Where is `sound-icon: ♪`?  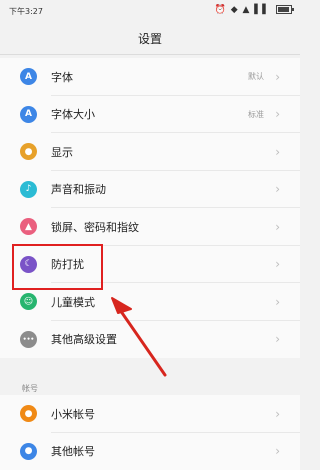 sound-icon: ♪ is located at coordinates (28, 189).